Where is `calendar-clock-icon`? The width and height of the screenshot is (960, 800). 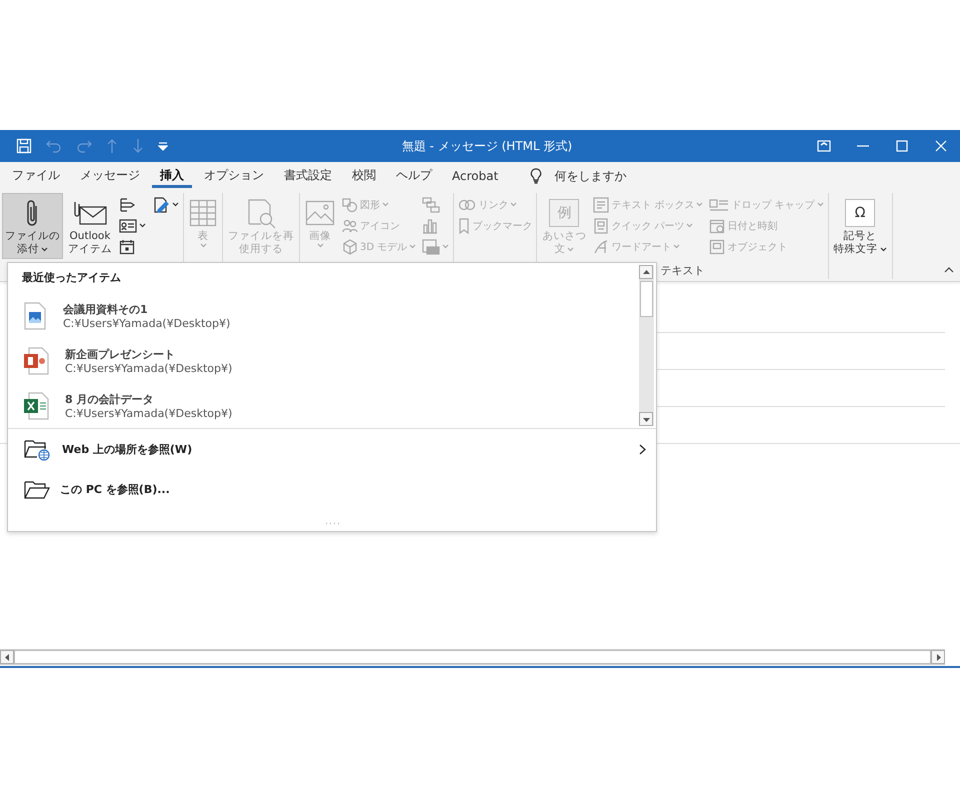
calendar-clock-icon is located at coordinates (717, 226).